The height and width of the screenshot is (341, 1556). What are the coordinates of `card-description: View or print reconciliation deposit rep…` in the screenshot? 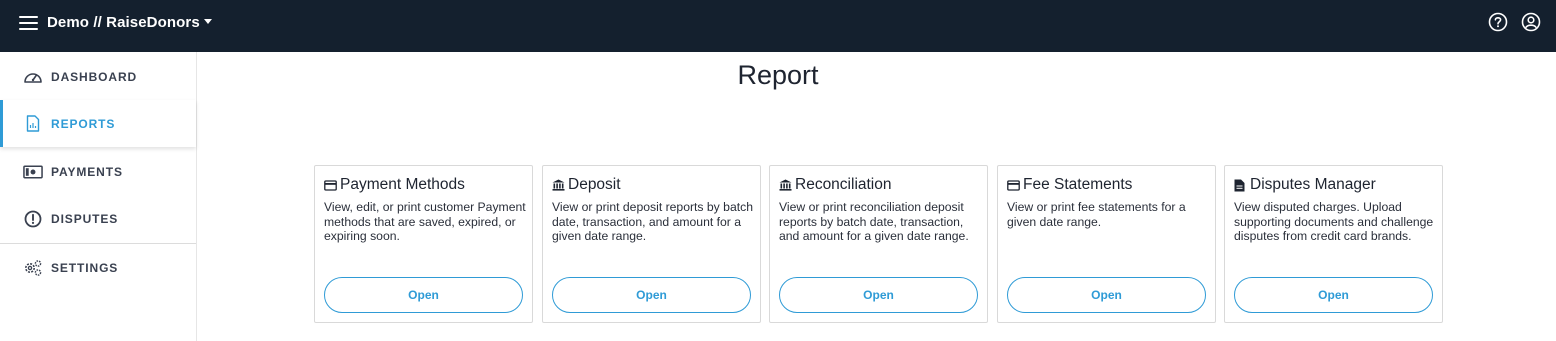 It's located at (874, 221).